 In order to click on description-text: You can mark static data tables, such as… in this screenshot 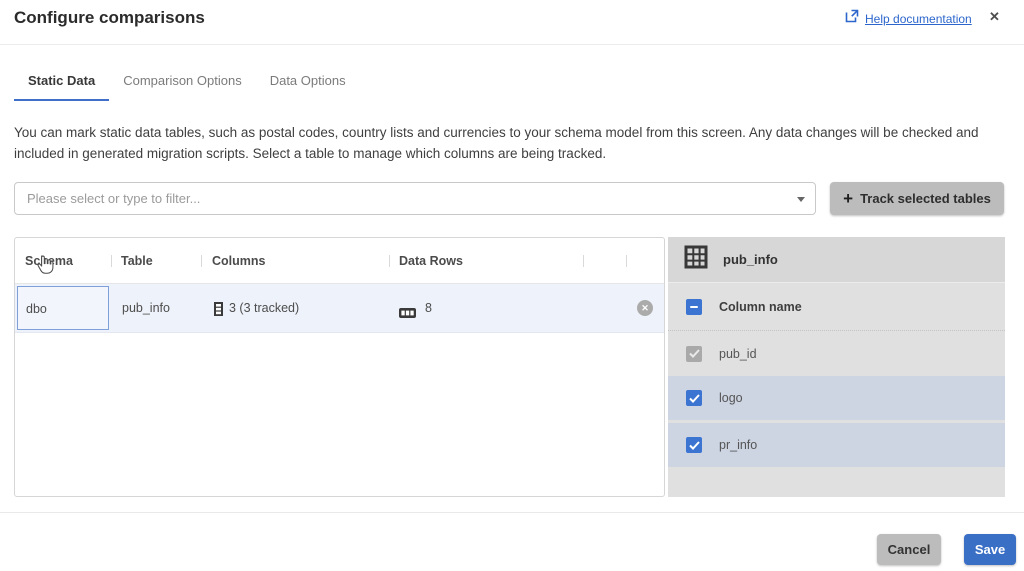, I will do `click(496, 143)`.